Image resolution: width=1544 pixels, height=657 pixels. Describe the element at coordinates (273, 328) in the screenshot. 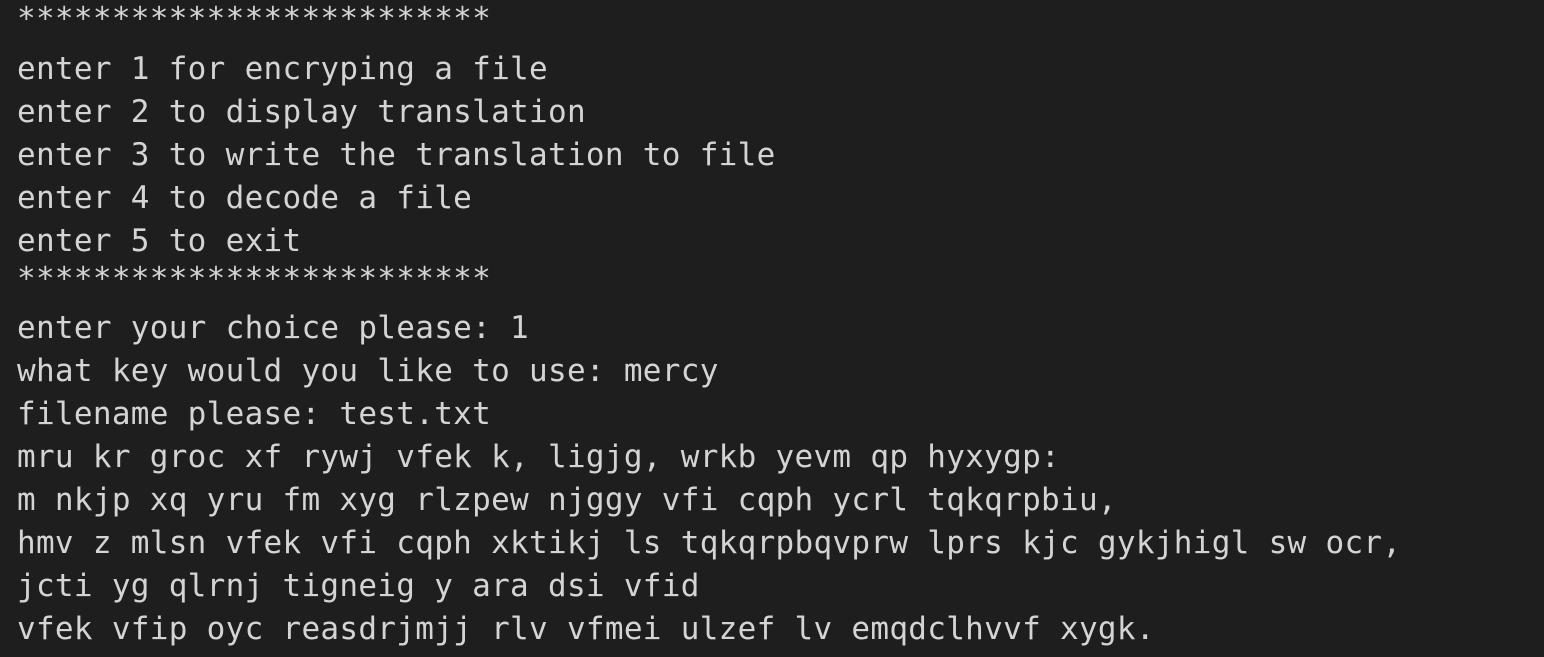

I see `choice-prompt: enter your choice please: 1` at that location.